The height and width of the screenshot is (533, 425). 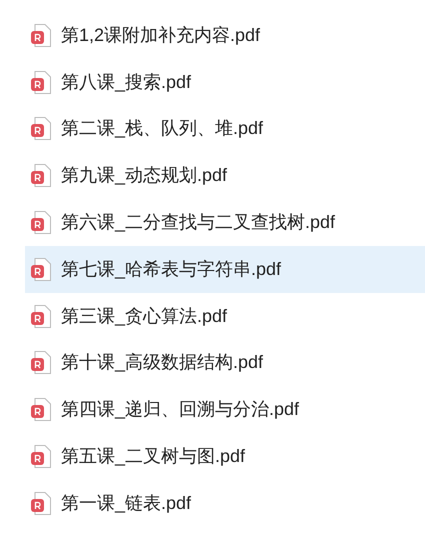 What do you see at coordinates (198, 222) in the screenshot?
I see `file-name: 第六课_二分查找与二叉查找树.pdf` at bounding box center [198, 222].